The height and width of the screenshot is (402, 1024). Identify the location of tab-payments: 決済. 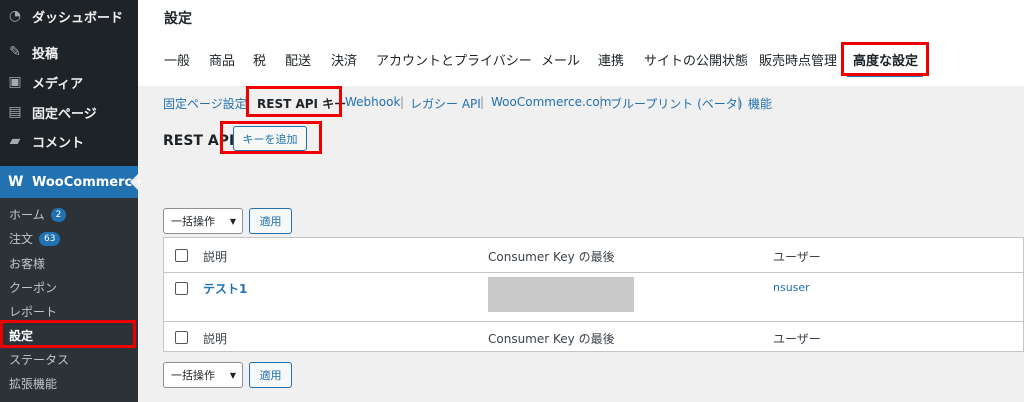
(344, 59).